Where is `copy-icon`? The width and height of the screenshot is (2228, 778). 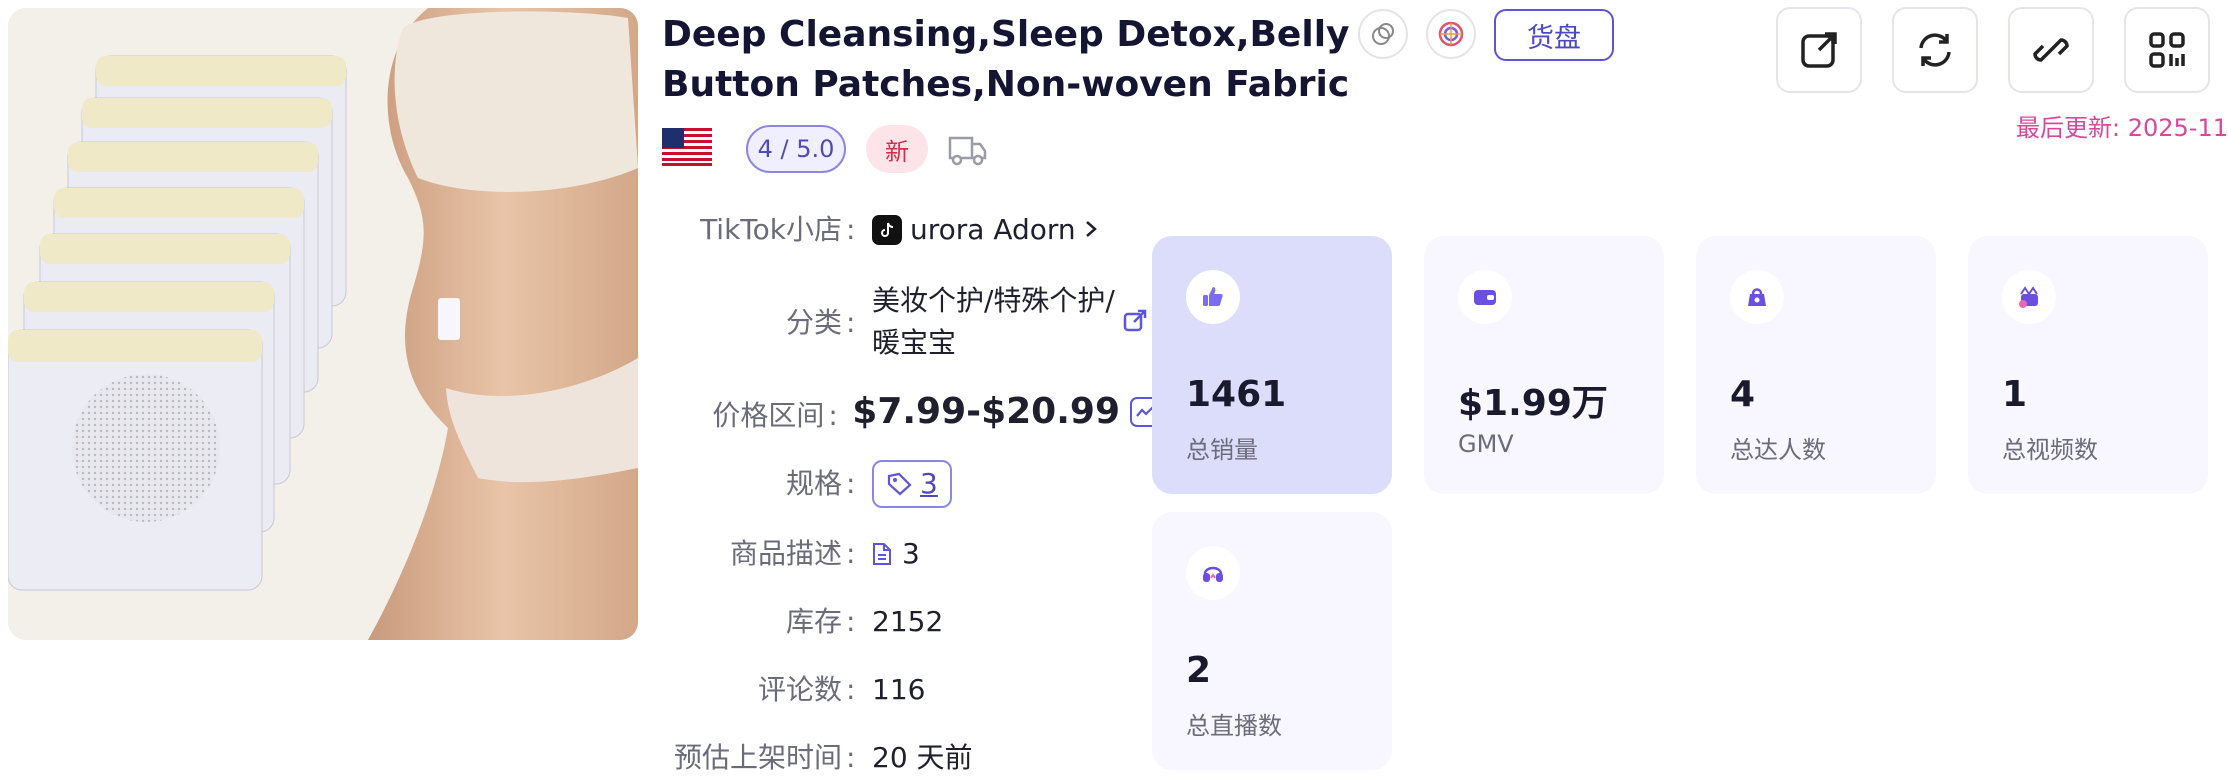
copy-icon is located at coordinates (1383, 34).